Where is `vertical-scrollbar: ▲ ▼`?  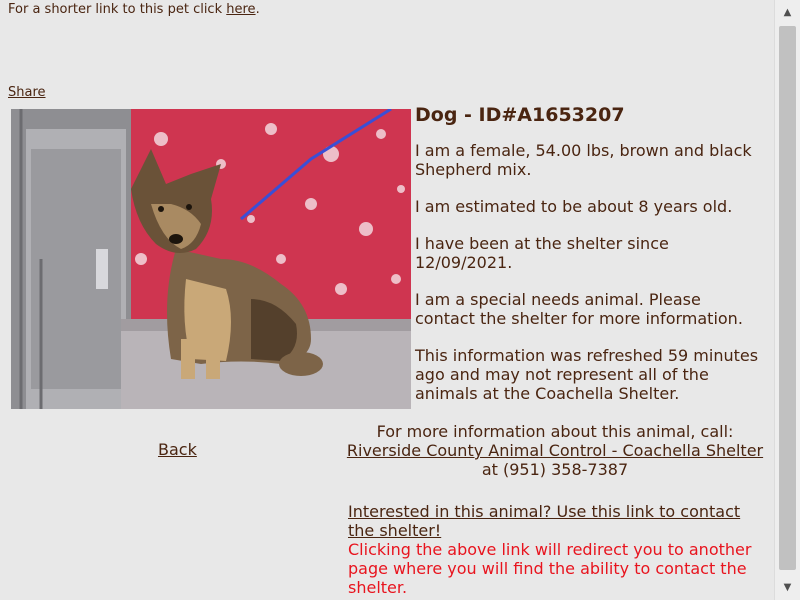
vertical-scrollbar: ▲ ▼ is located at coordinates (787, 300).